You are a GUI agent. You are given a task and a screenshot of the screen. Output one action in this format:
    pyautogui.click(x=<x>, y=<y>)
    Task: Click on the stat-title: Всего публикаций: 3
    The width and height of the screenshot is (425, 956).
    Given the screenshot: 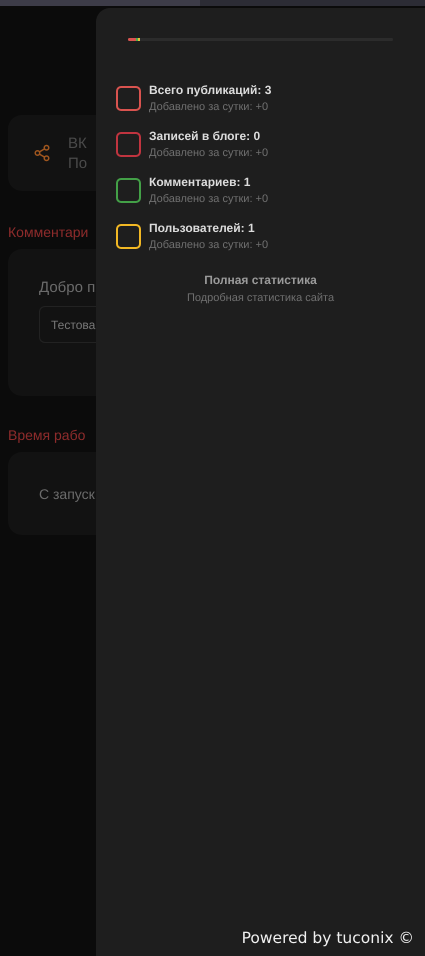 What is the action you would take?
    pyautogui.click(x=210, y=90)
    